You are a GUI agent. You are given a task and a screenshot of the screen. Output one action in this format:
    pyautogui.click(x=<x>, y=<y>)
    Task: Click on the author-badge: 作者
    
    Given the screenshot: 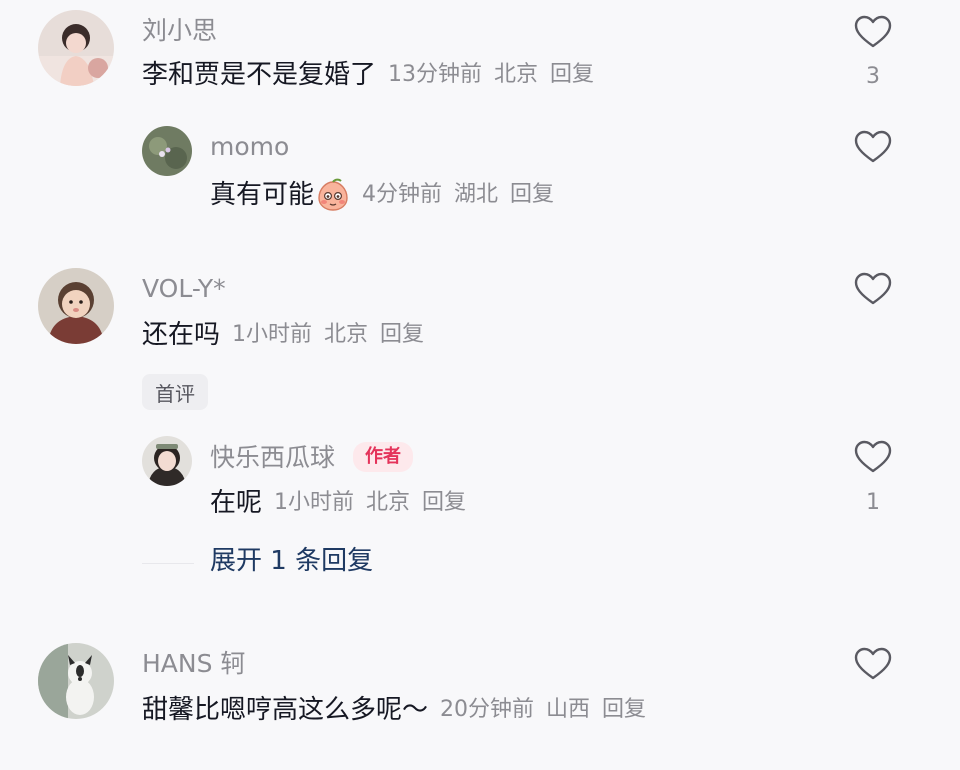 What is the action you would take?
    pyautogui.click(x=383, y=457)
    